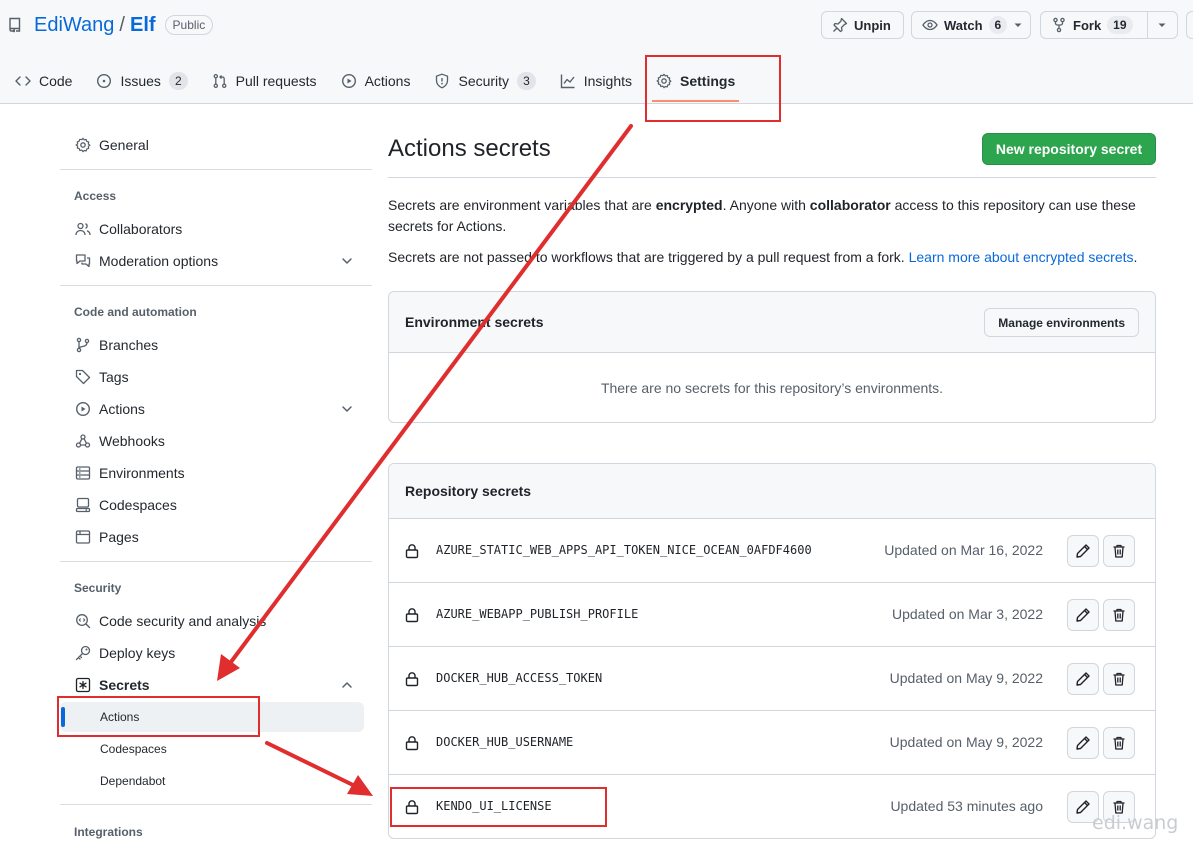 This screenshot has height=850, width=1193. What do you see at coordinates (119, 537) in the screenshot?
I see `sidebar-item-label: Pages` at bounding box center [119, 537].